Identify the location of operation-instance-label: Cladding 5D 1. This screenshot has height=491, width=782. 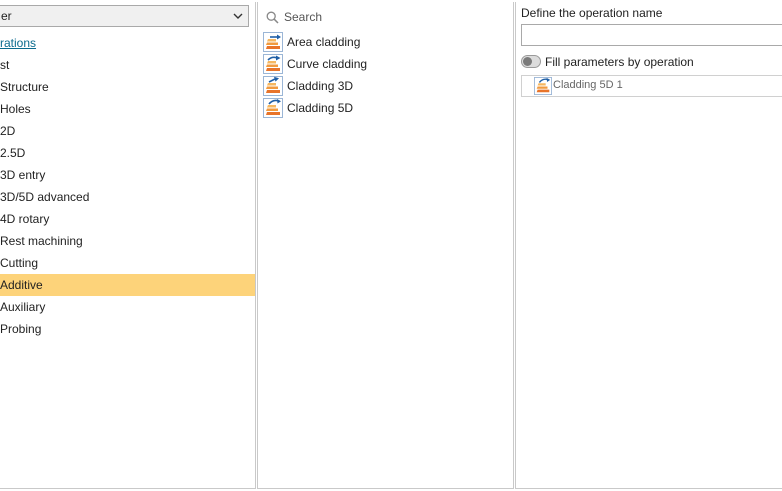
(588, 85).